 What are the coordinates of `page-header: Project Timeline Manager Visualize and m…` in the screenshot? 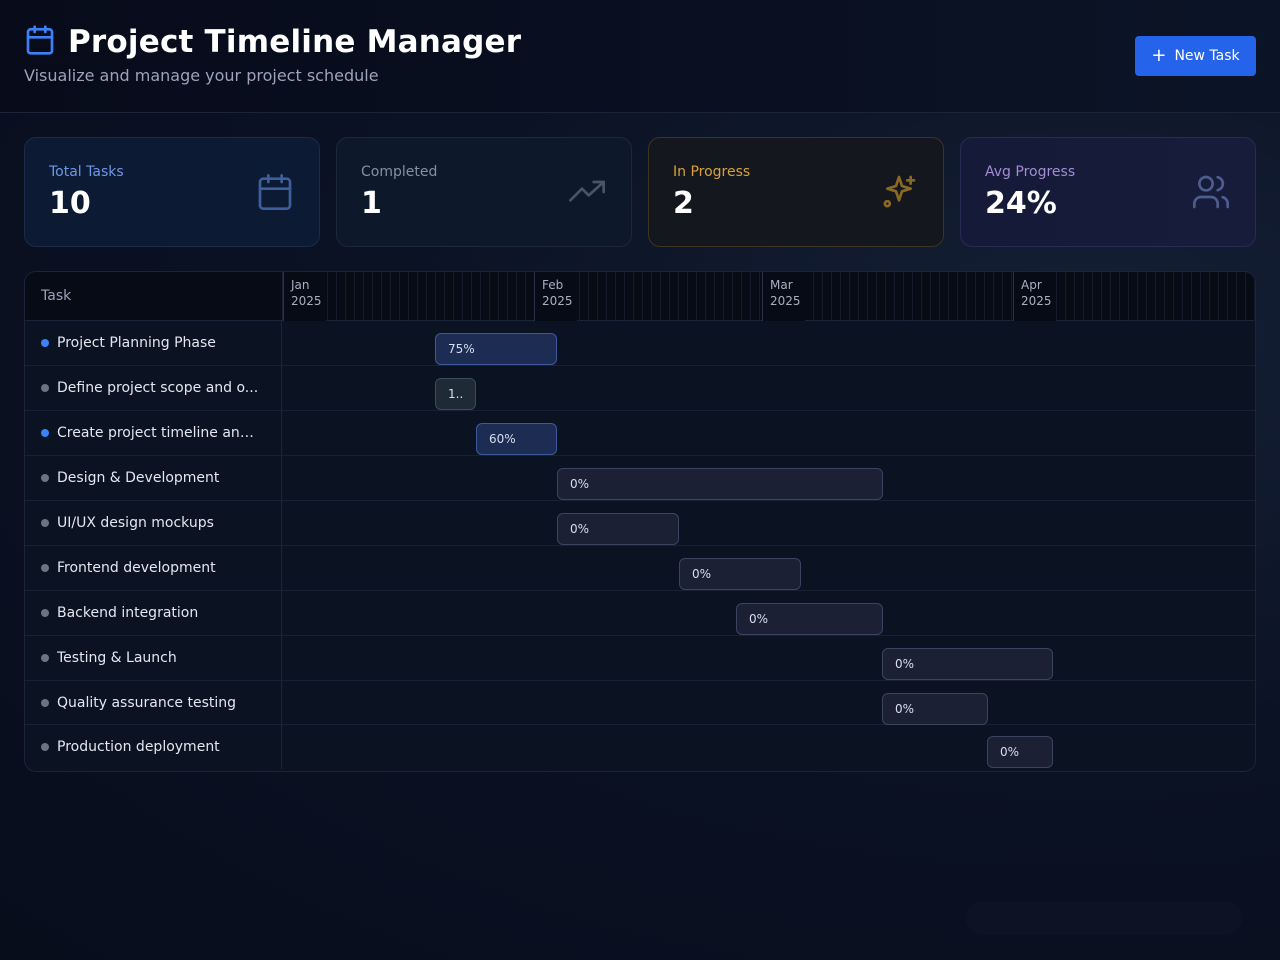 It's located at (640, 56).